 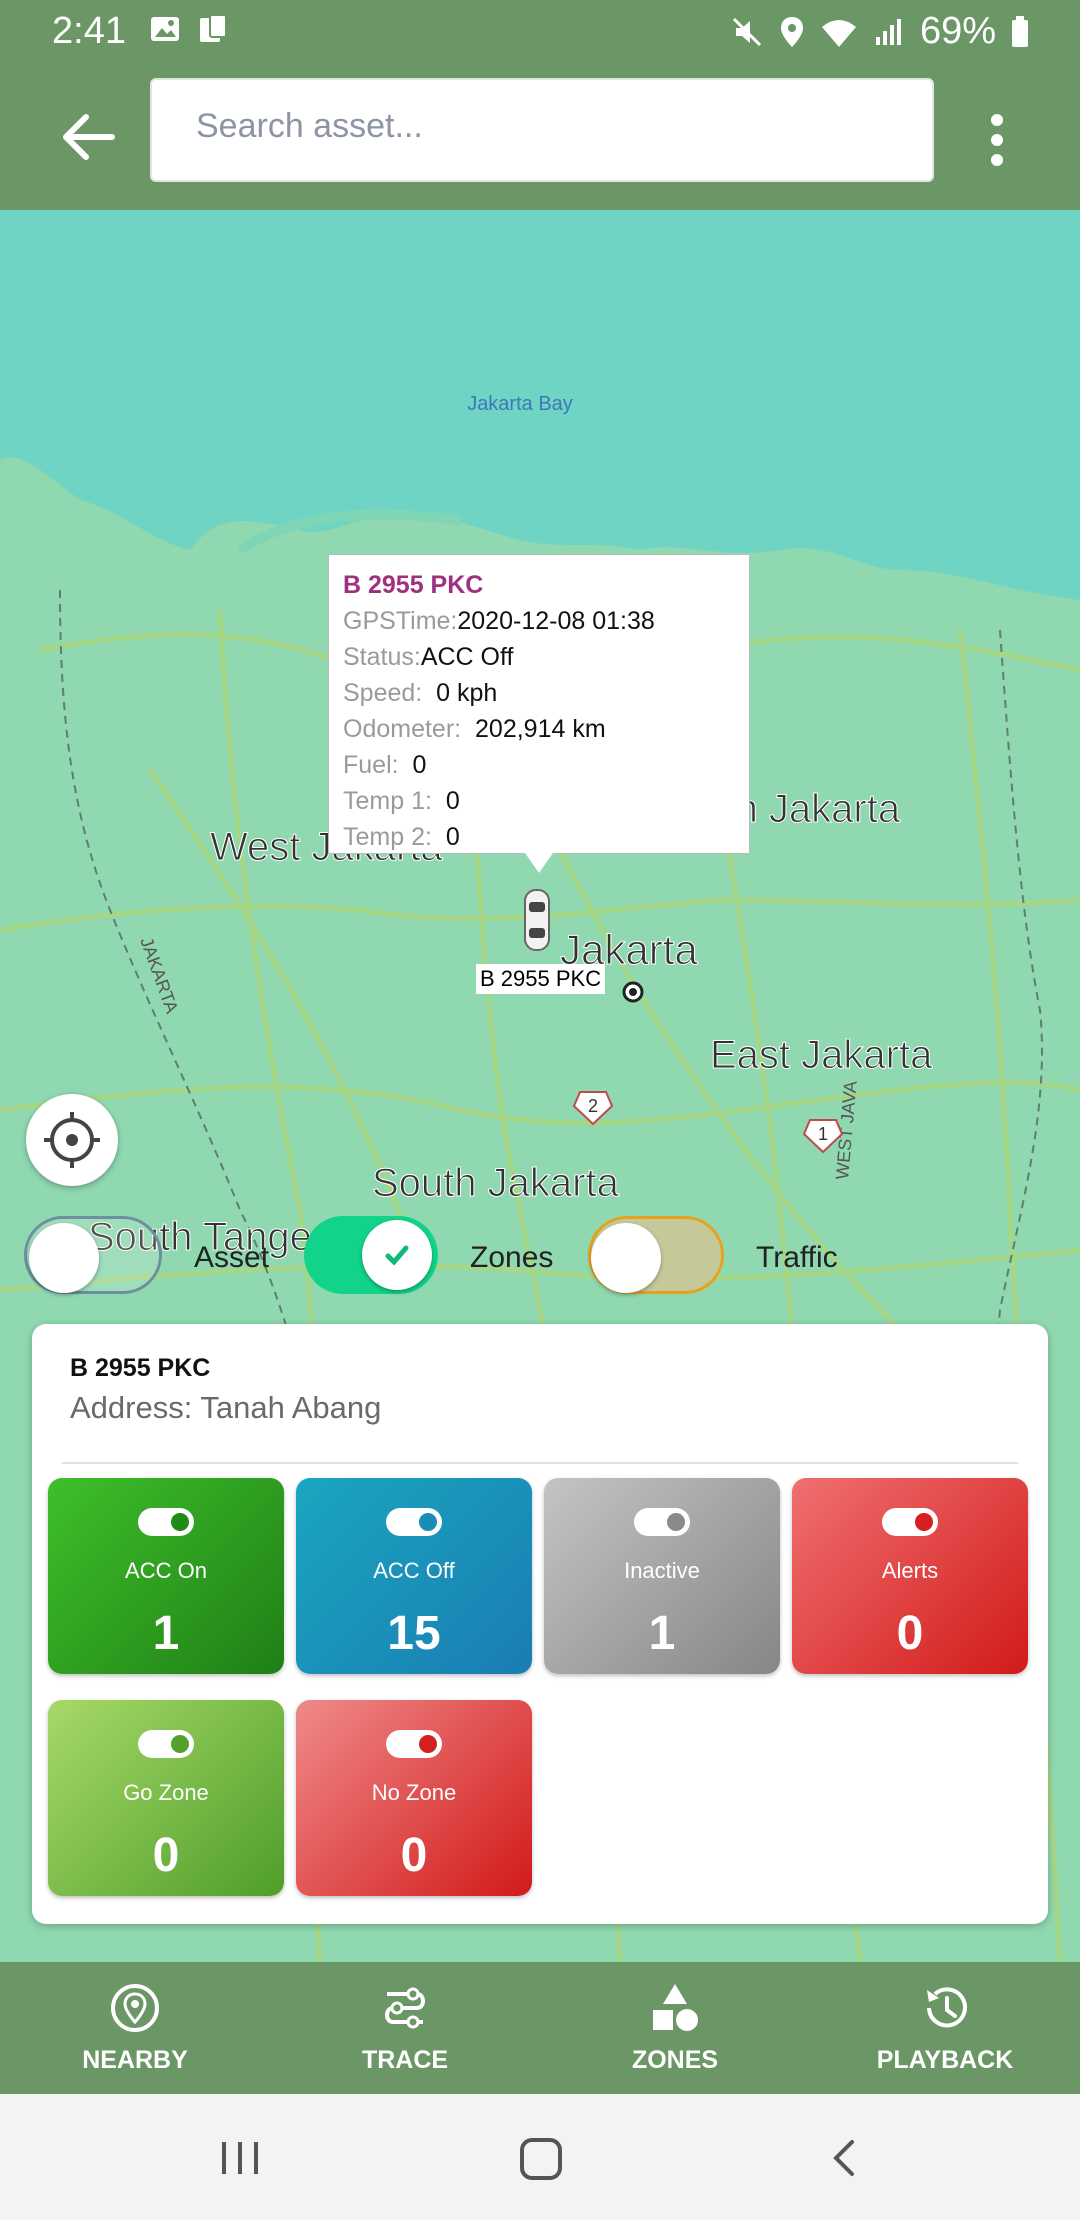 I want to click on svg-text: 2, so click(x=593, y=1106).